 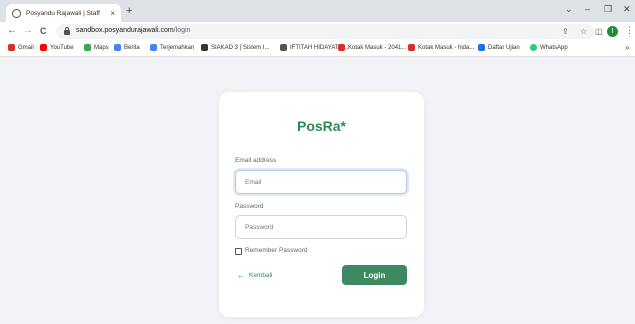 I want to click on site-favicon-icon, so click(x=16, y=13).